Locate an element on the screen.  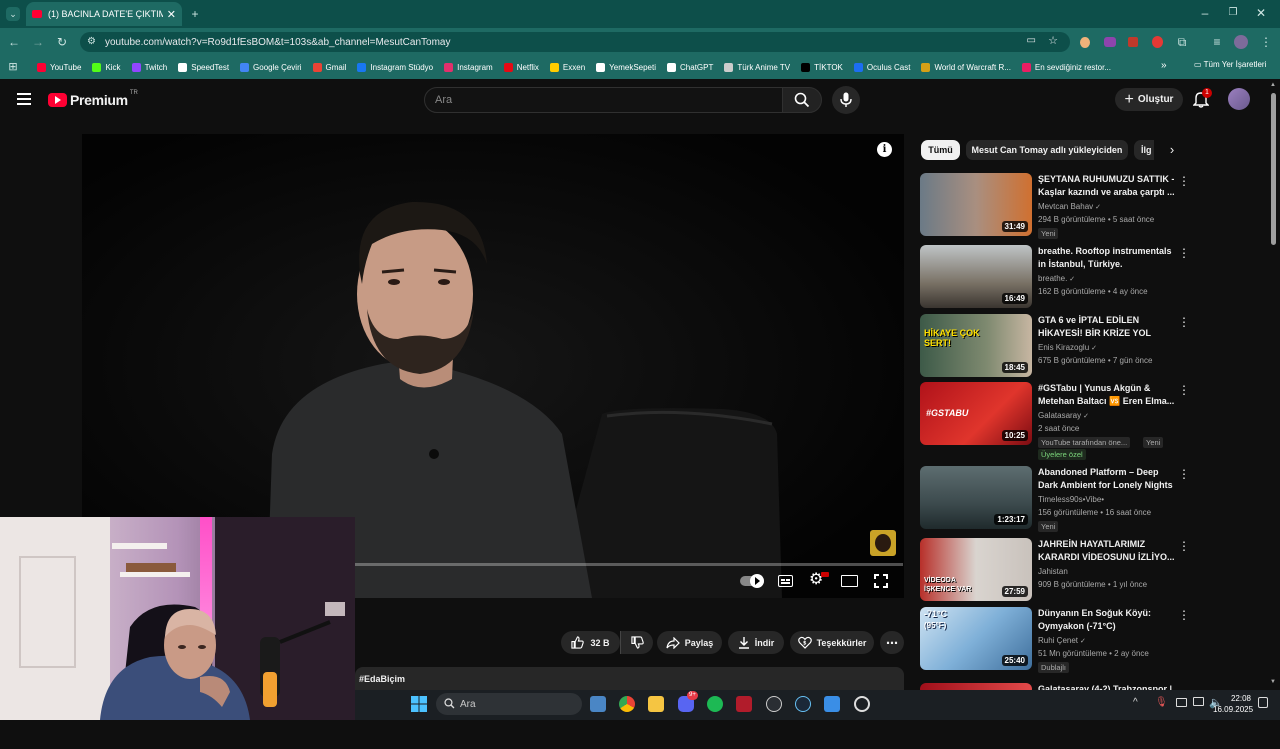
chip-from-uploader: Mesut Can Tomay adlı yükleyiciden is located at coordinates (1047, 150).